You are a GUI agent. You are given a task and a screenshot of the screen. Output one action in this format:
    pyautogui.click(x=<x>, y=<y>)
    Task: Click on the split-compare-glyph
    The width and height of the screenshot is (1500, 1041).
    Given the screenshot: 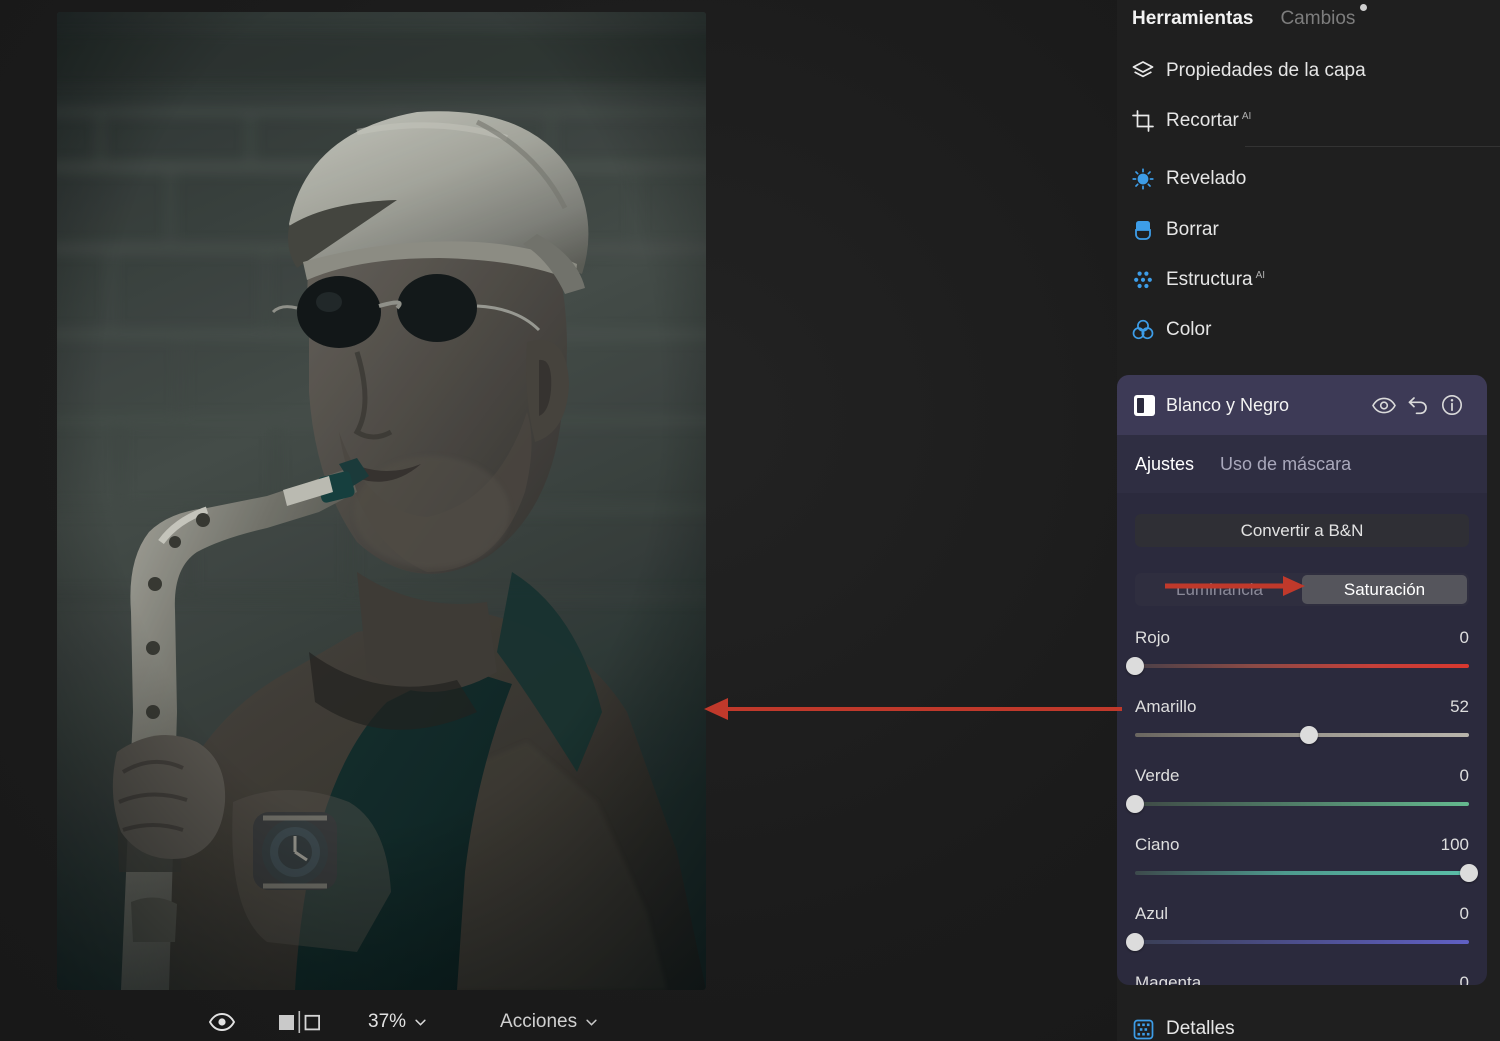 What is the action you would take?
    pyautogui.click(x=300, y=1022)
    